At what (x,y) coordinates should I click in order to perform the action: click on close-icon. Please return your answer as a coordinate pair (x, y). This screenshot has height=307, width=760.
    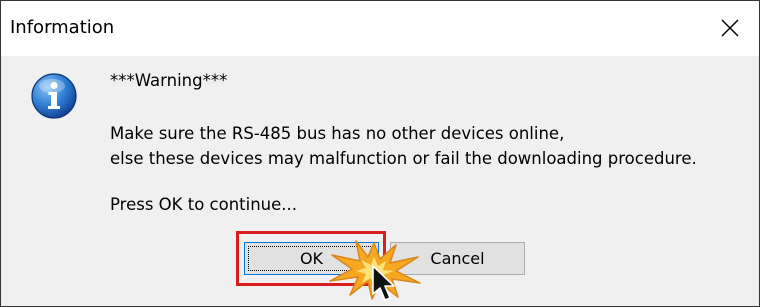
    Looking at the image, I should click on (730, 28).